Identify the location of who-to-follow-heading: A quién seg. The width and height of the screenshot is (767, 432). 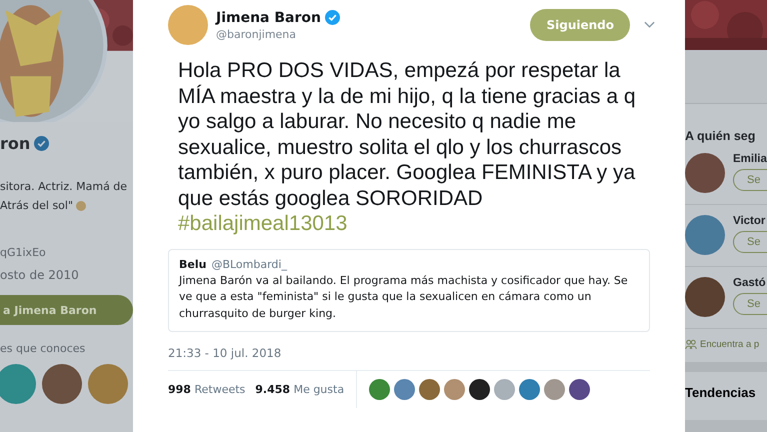
(720, 136).